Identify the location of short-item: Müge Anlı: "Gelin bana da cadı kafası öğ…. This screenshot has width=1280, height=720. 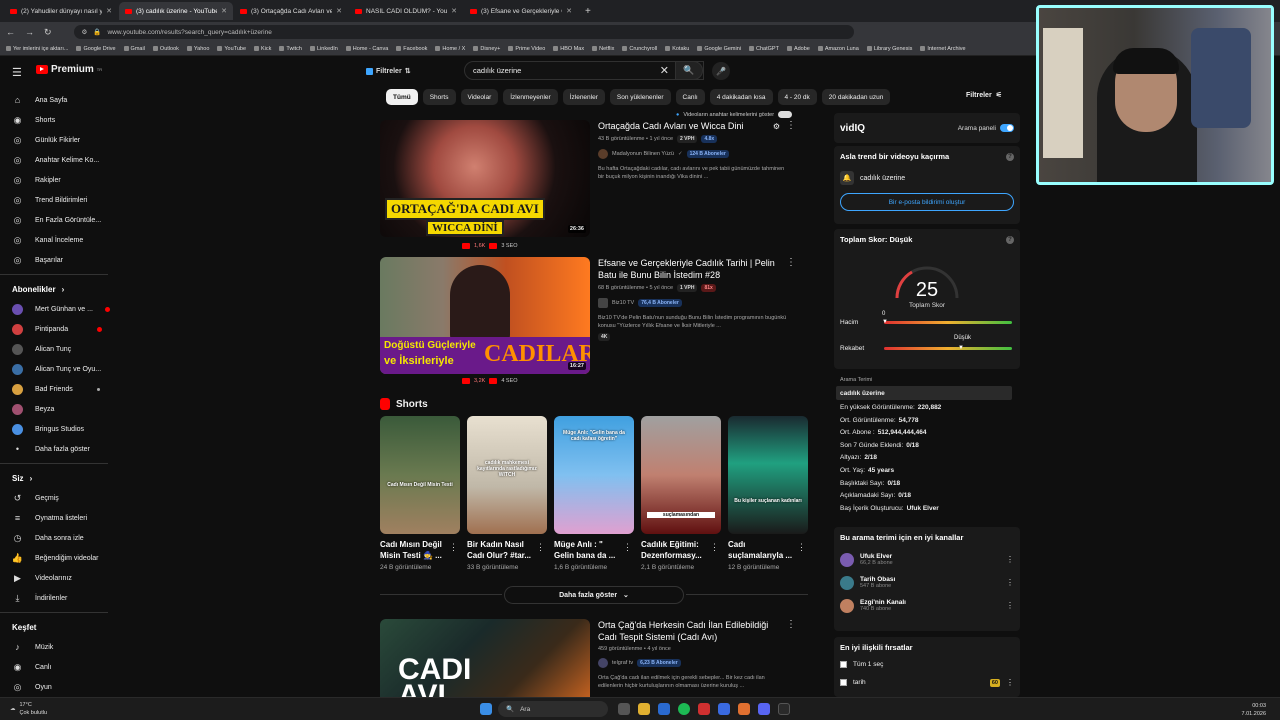
(594, 493).